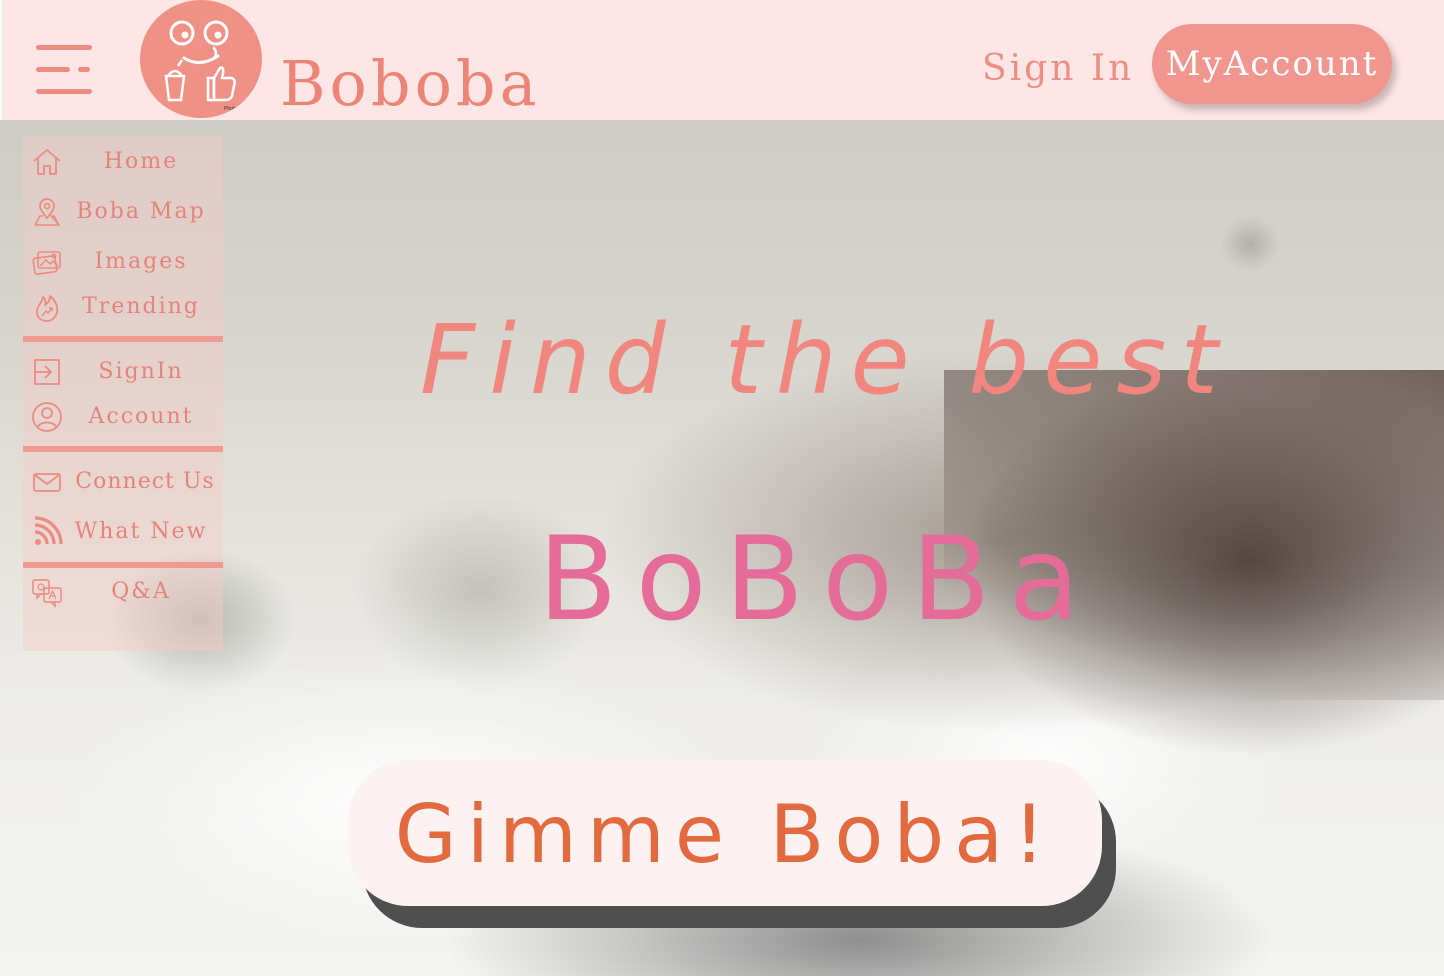  Describe the element at coordinates (141, 306) in the screenshot. I see `sidebar-item-label: Trending` at that location.